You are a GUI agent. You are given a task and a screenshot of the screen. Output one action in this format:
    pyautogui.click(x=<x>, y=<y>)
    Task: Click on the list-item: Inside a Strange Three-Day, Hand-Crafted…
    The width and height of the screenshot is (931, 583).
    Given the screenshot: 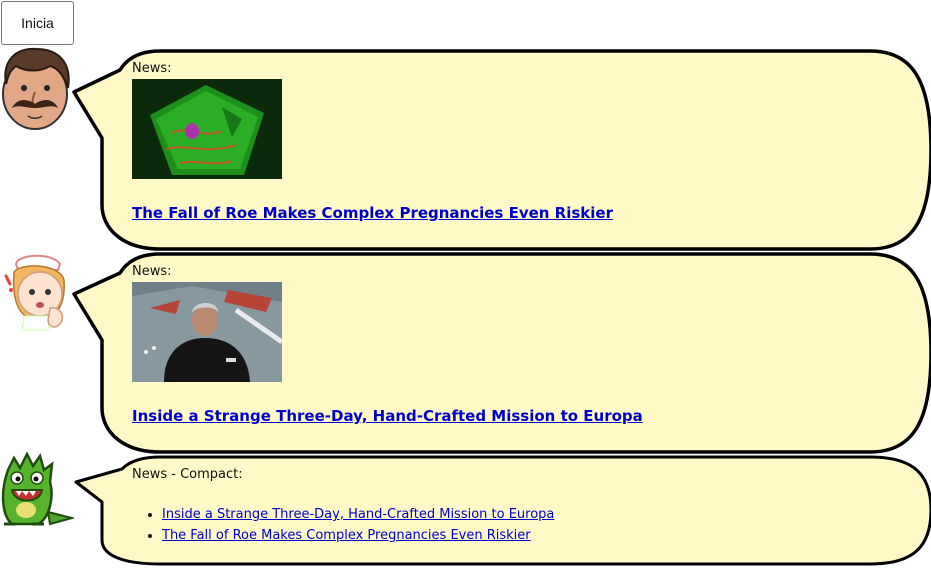 What is the action you would take?
    pyautogui.click(x=358, y=514)
    